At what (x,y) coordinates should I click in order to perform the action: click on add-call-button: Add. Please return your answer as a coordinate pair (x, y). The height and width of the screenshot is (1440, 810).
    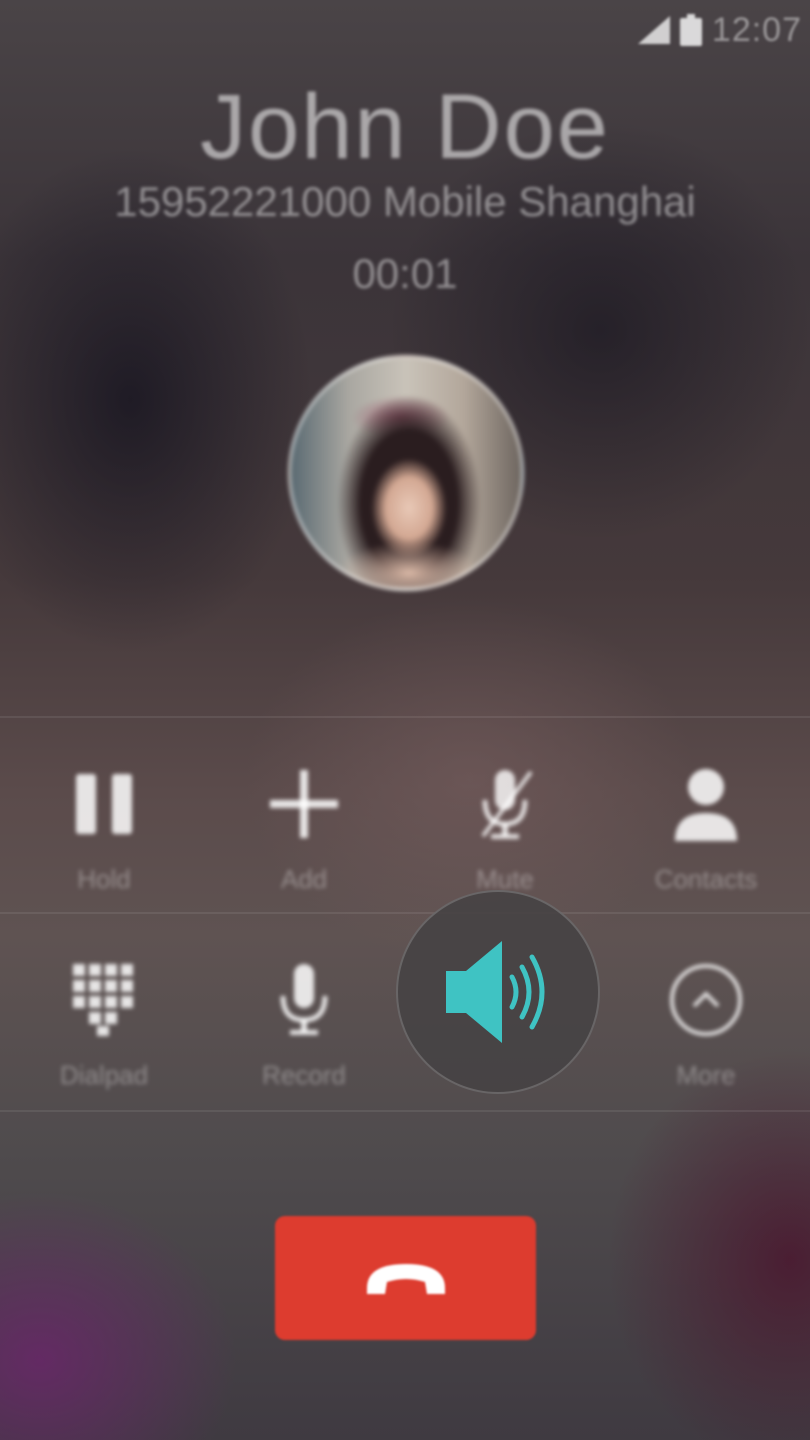
    Looking at the image, I should click on (304, 829).